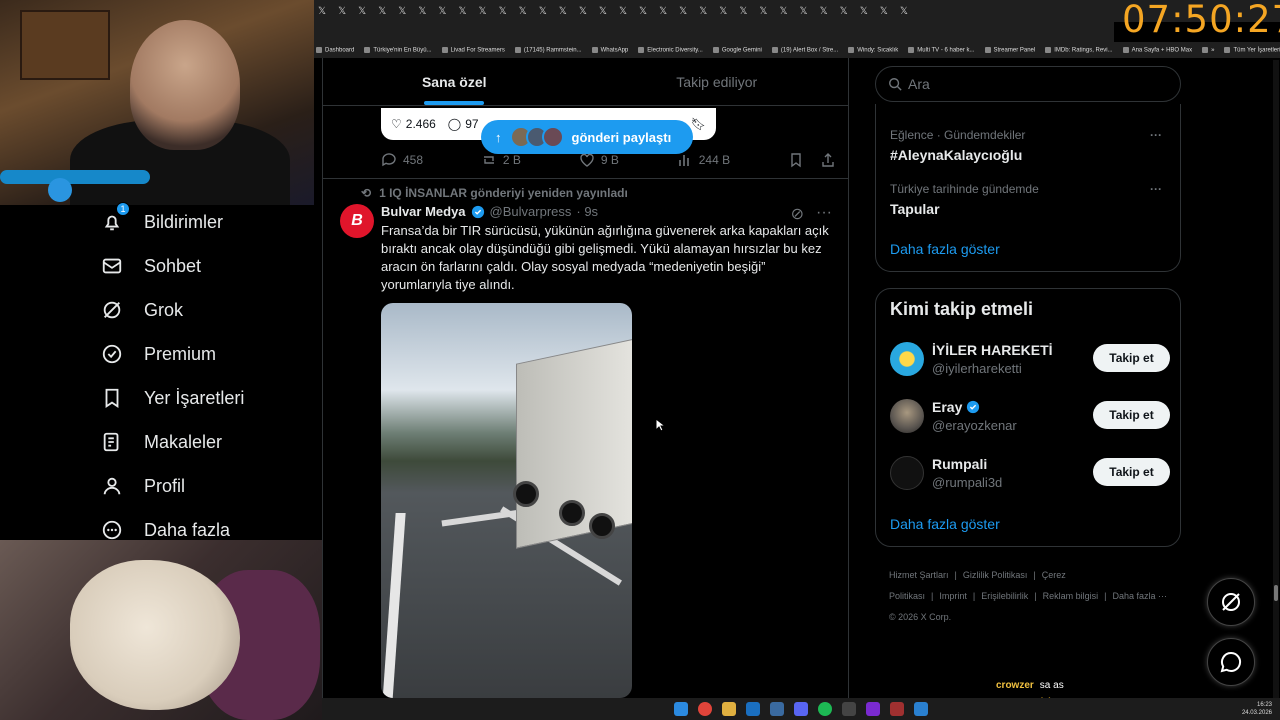 This screenshot has width=1280, height=720. What do you see at coordinates (1010, 50) in the screenshot?
I see `bookmark-item: Streamer Panel` at bounding box center [1010, 50].